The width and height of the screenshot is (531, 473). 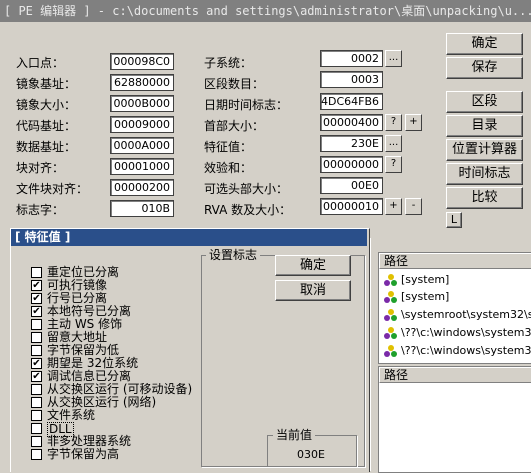 What do you see at coordinates (413, 206) in the screenshot?
I see `rva-minus-button: -` at bounding box center [413, 206].